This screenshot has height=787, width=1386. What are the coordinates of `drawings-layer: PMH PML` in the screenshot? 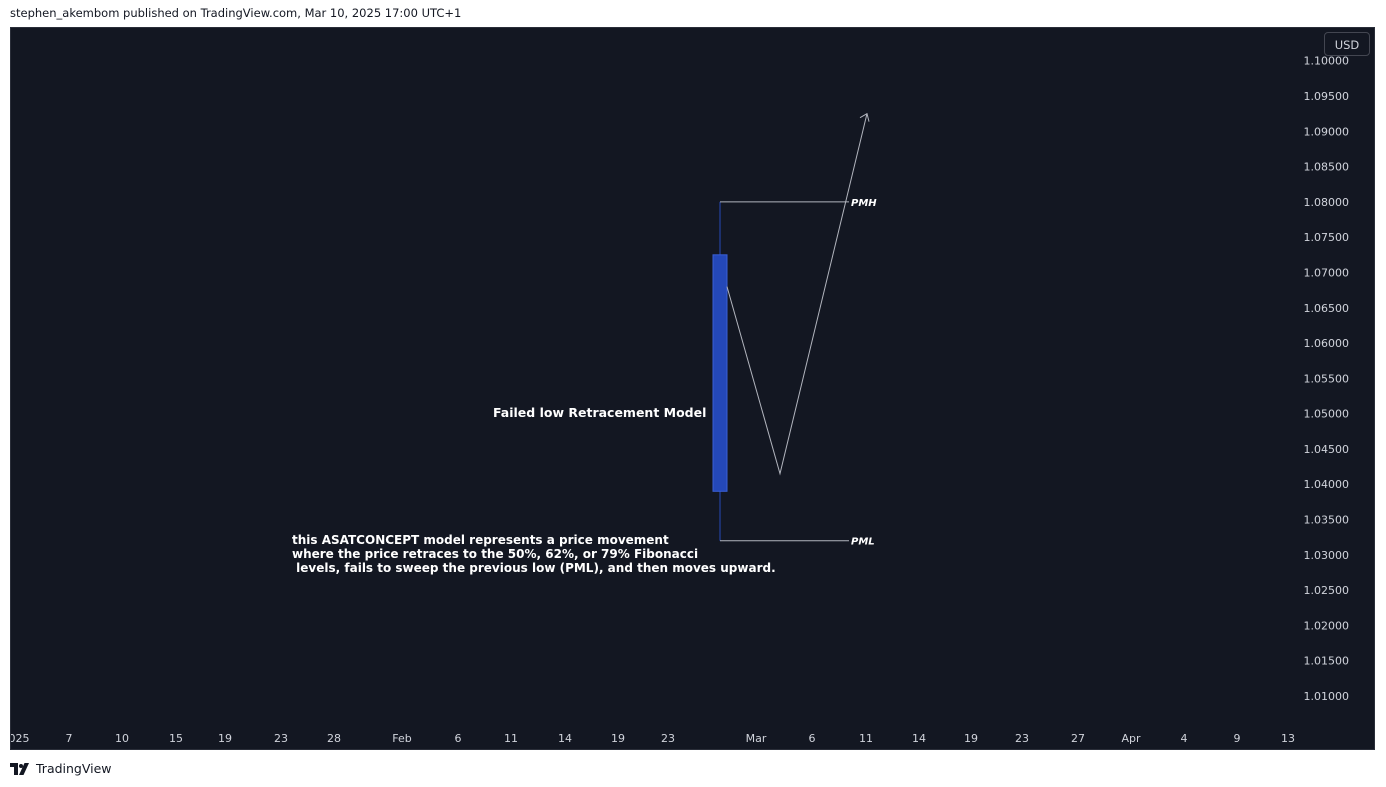 It's located at (794, 330).